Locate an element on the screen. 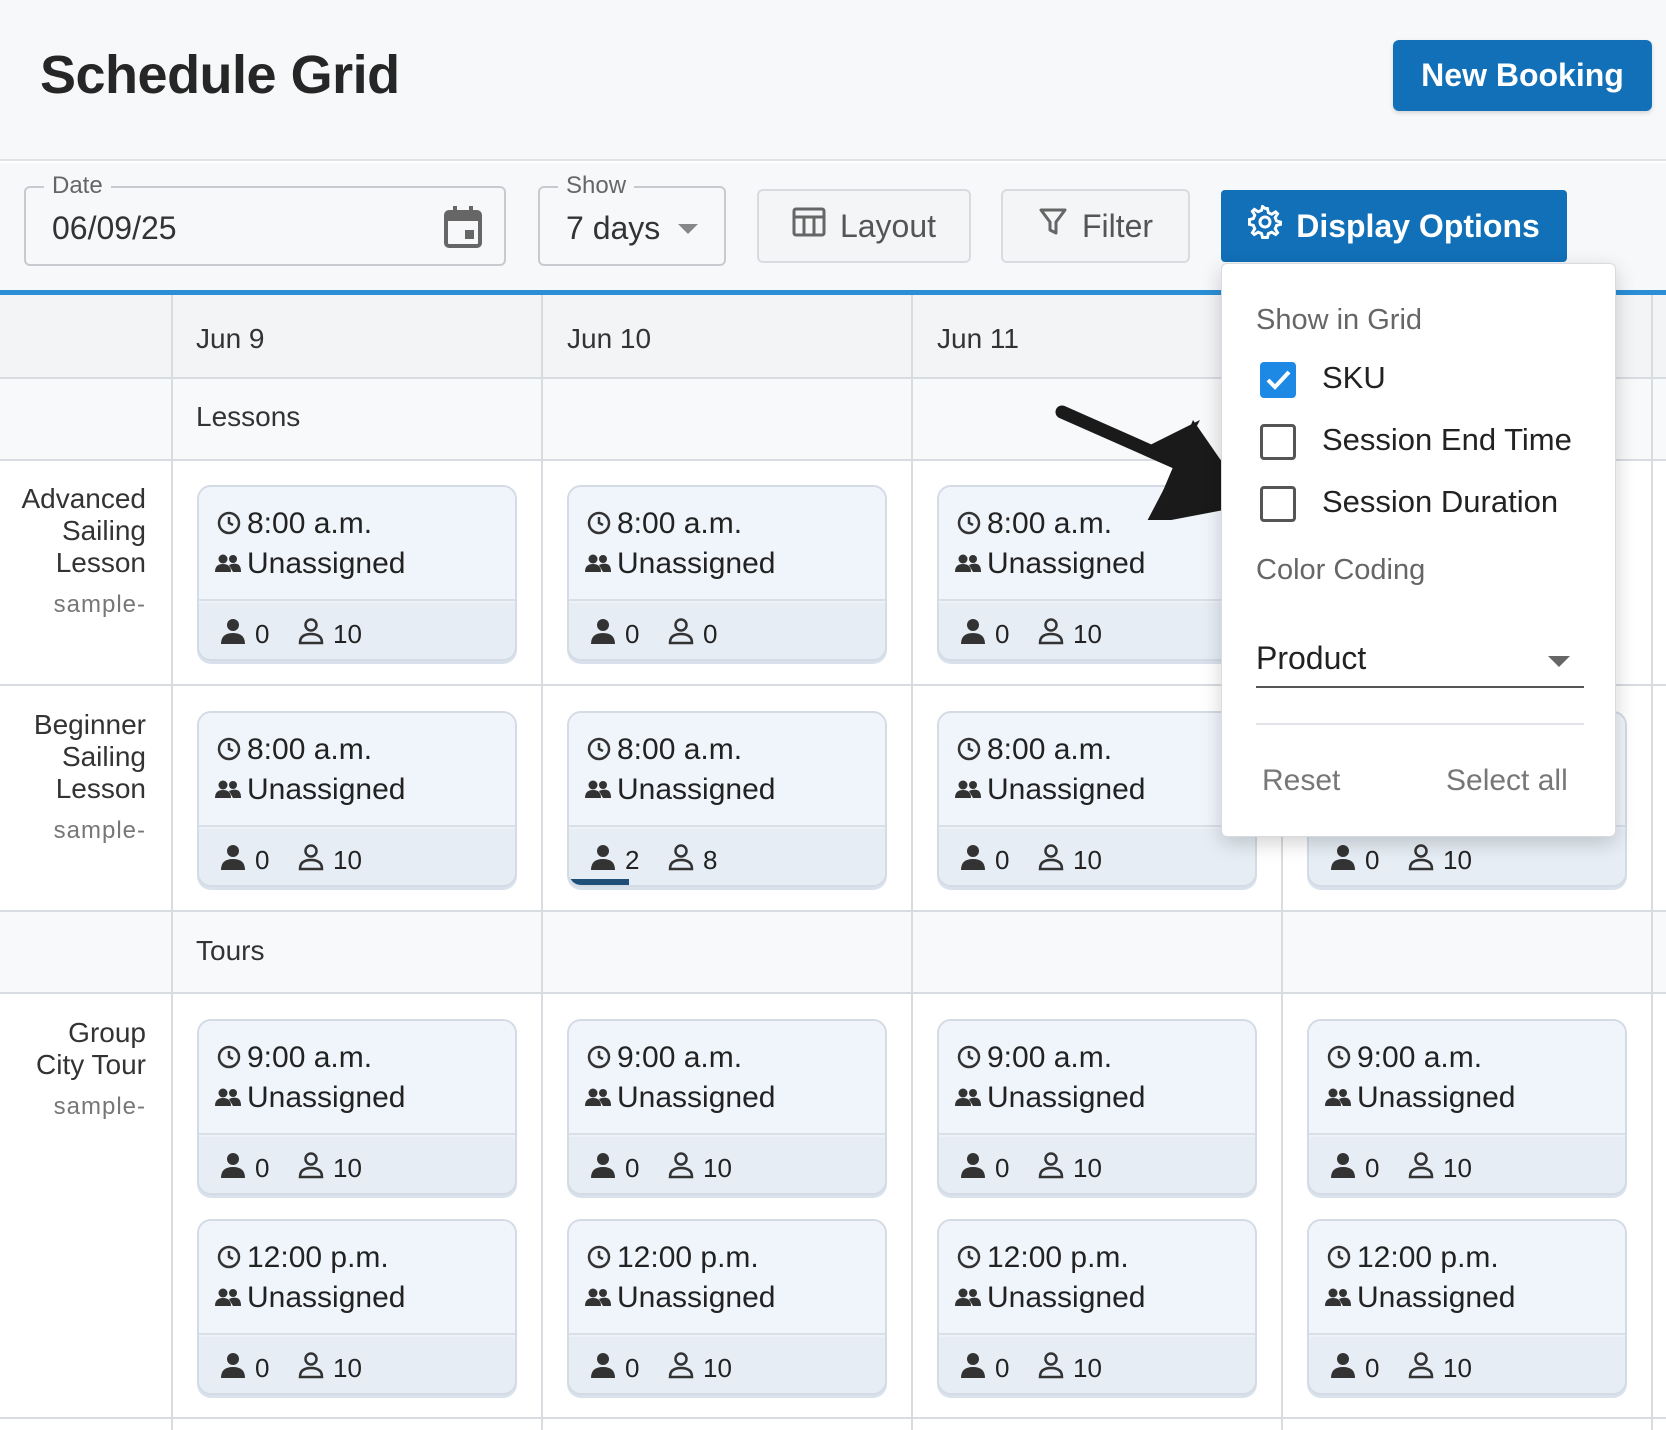  session-end-time-label: Session End Time is located at coordinates (1447, 440).